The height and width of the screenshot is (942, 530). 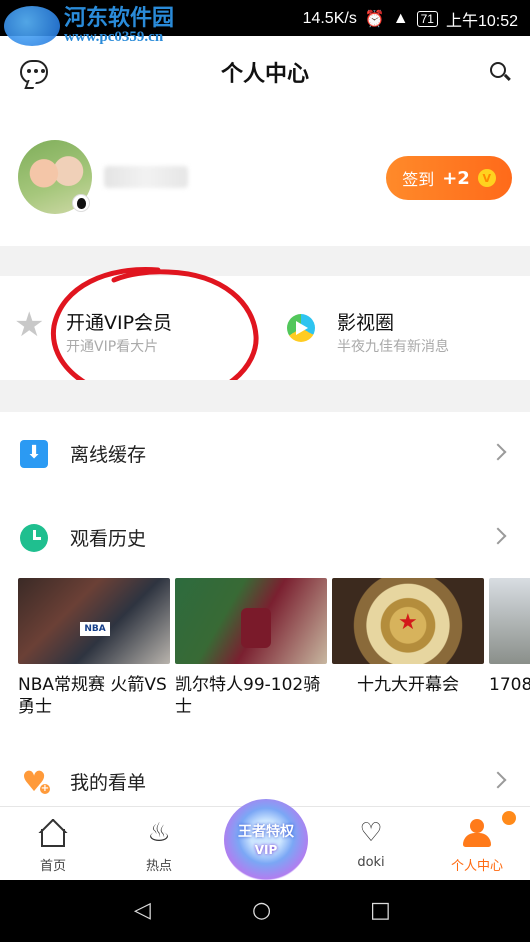 I want to click on doki-heart-icon: ♡, so click(x=371, y=833).